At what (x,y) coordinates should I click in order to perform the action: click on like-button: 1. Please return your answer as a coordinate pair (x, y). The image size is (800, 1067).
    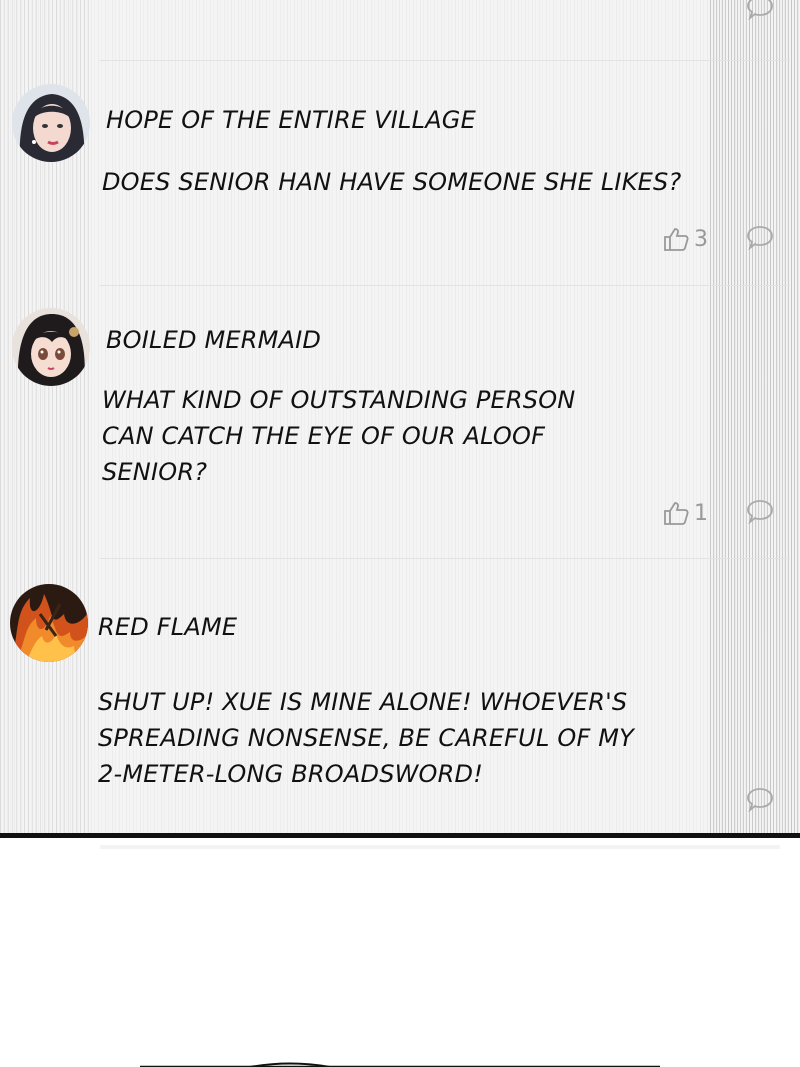
    Looking at the image, I should click on (685, 513).